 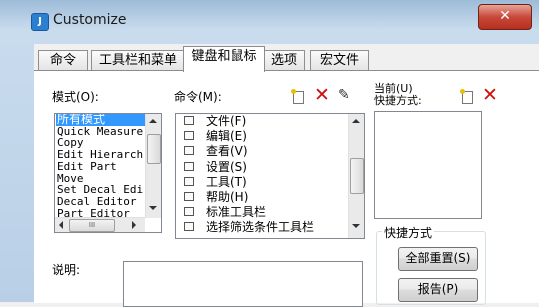 I want to click on new-shortcut-icon, so click(x=466, y=96).